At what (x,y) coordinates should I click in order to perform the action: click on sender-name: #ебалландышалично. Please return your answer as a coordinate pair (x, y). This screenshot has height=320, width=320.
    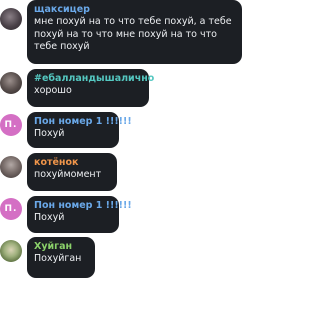
    Looking at the image, I should click on (94, 78).